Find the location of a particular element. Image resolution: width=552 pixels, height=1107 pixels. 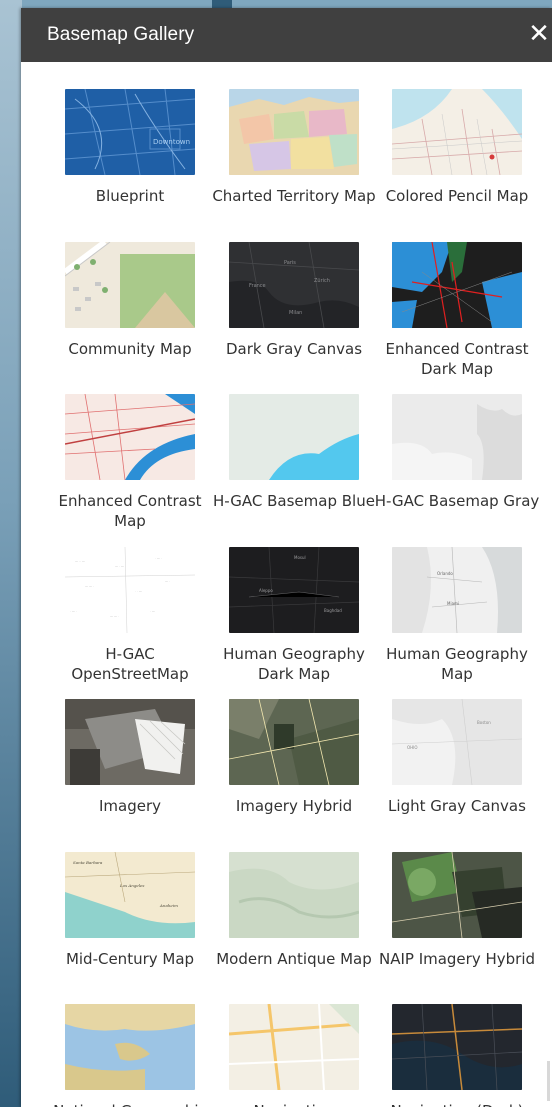

basemap-item: Imagery Hybrid is located at coordinates (284, 766).